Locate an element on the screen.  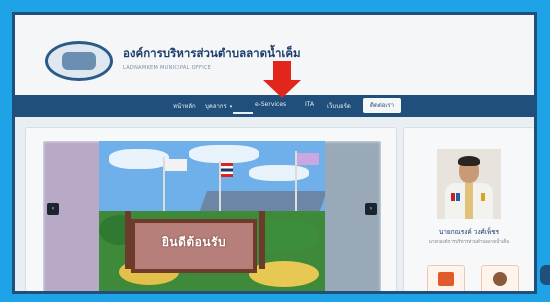
nav-item-personnel: บุคลากร ▾ is located at coordinates (218, 106).